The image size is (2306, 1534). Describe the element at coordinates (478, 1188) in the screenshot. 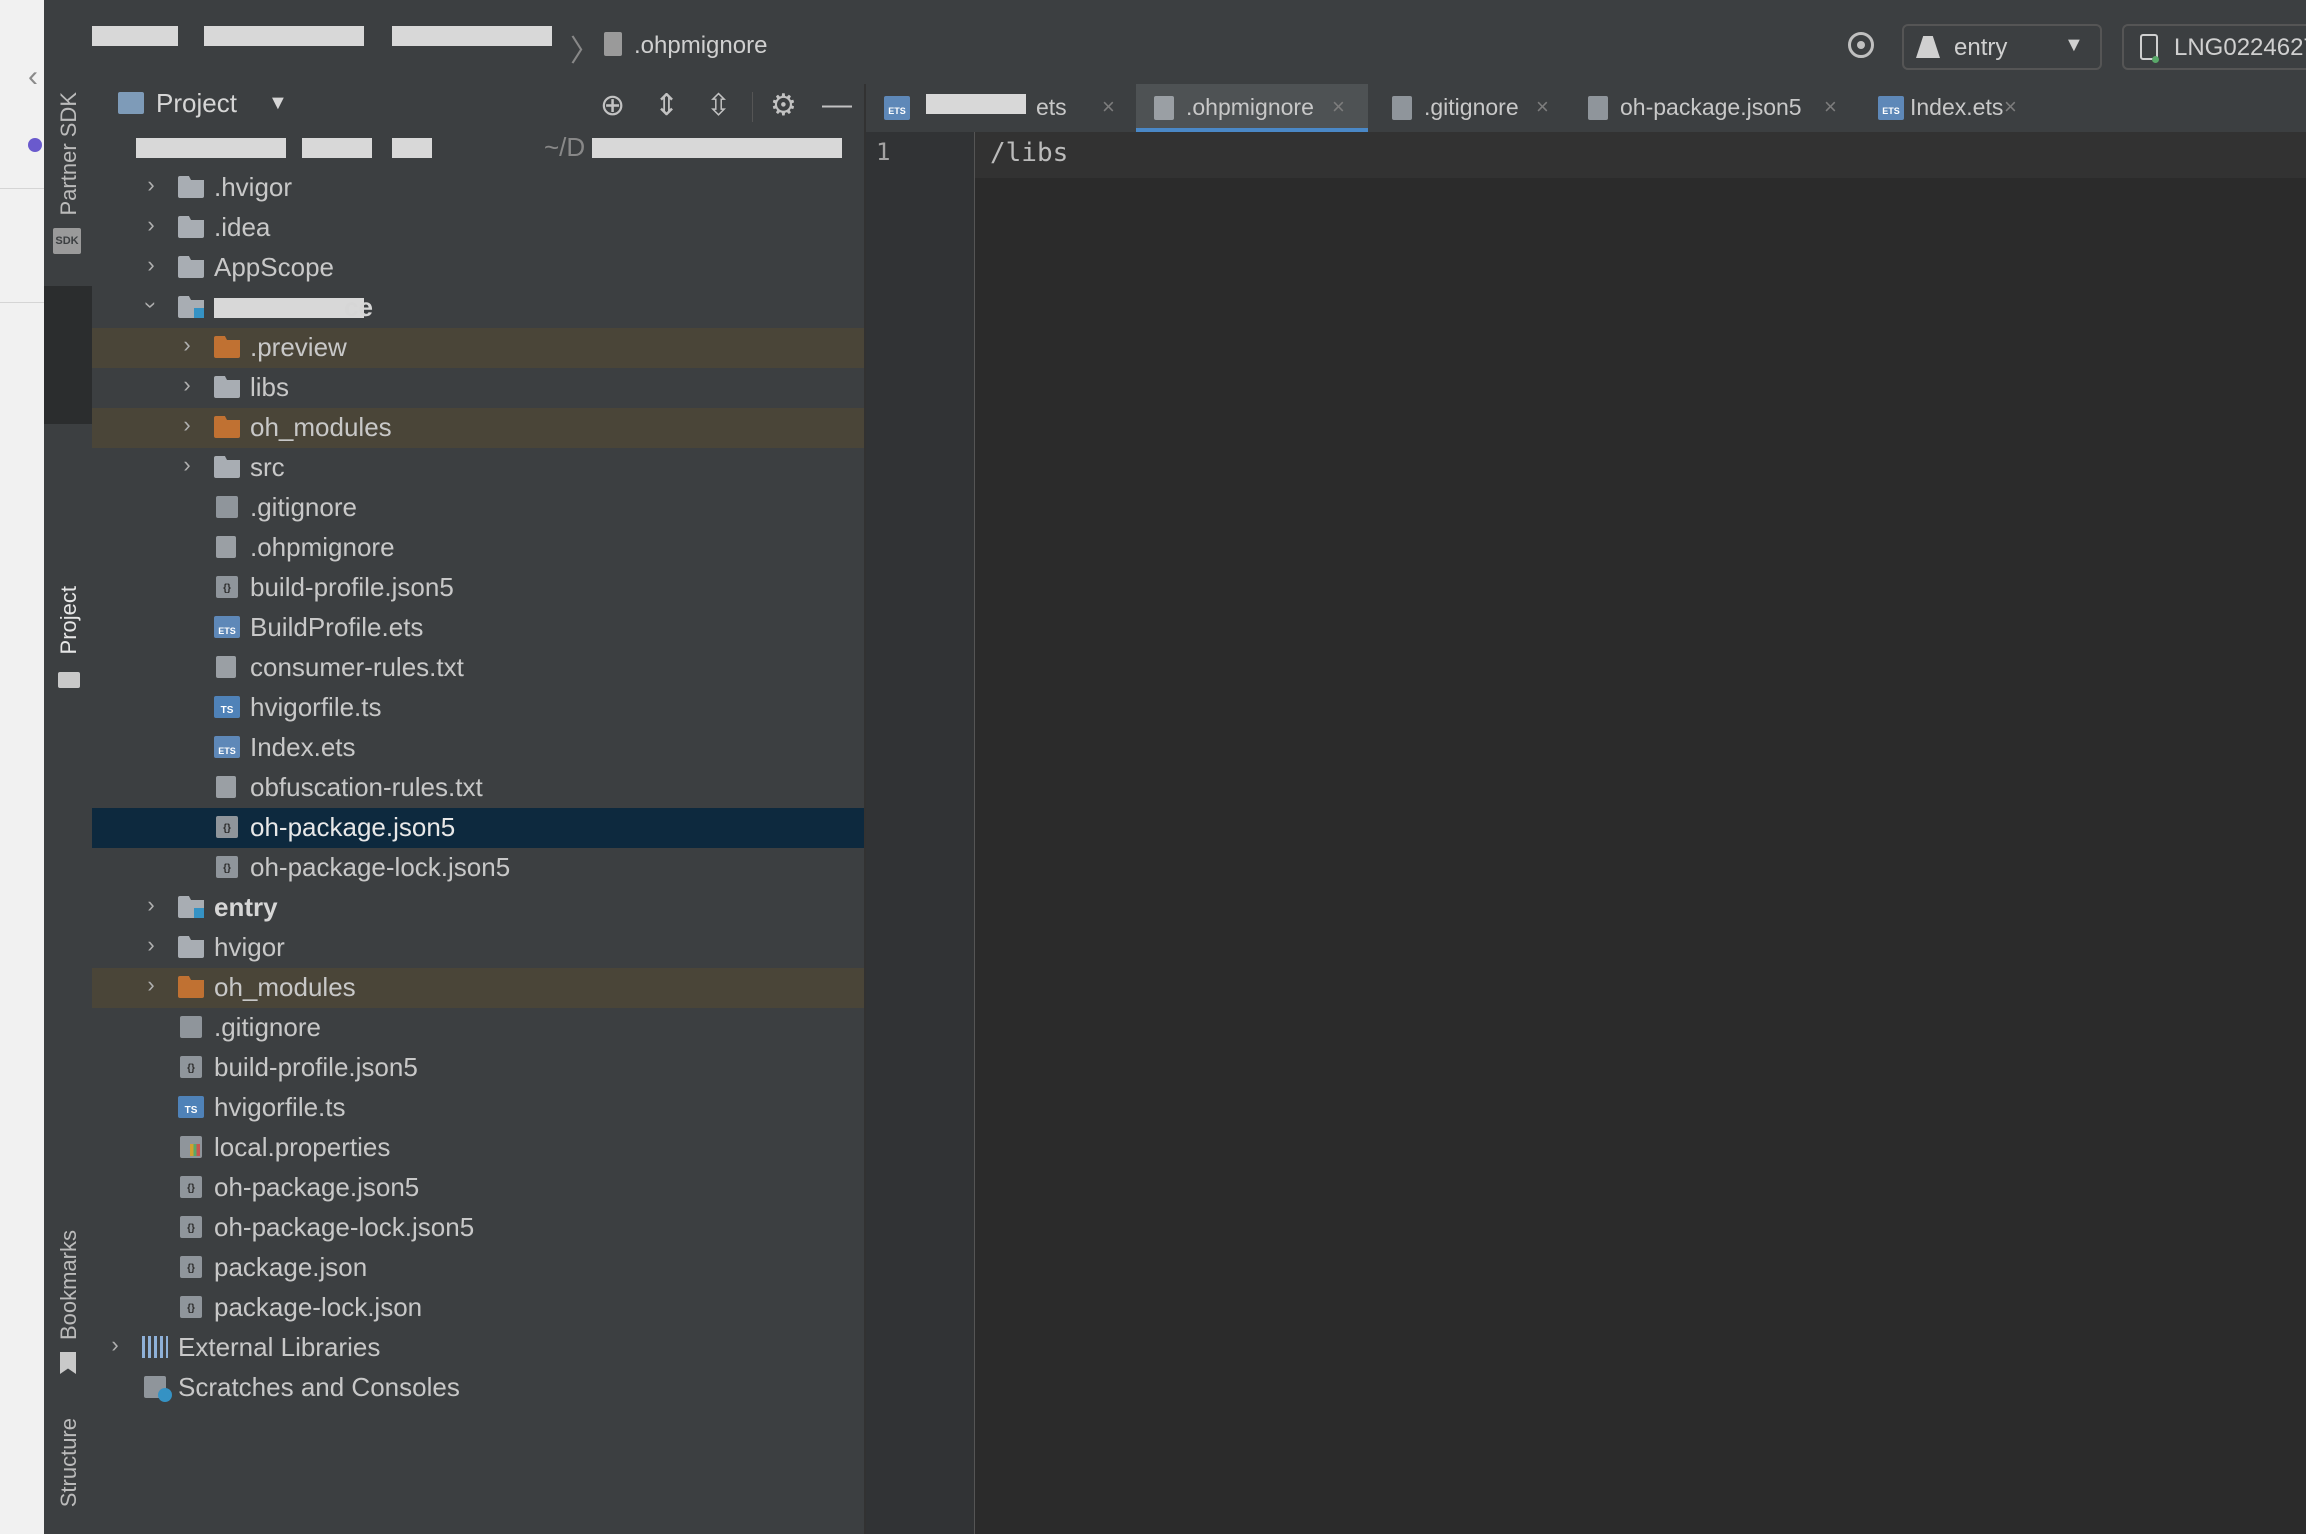

I see `tree-item-oh-package-root: {} oh-package.json5` at that location.